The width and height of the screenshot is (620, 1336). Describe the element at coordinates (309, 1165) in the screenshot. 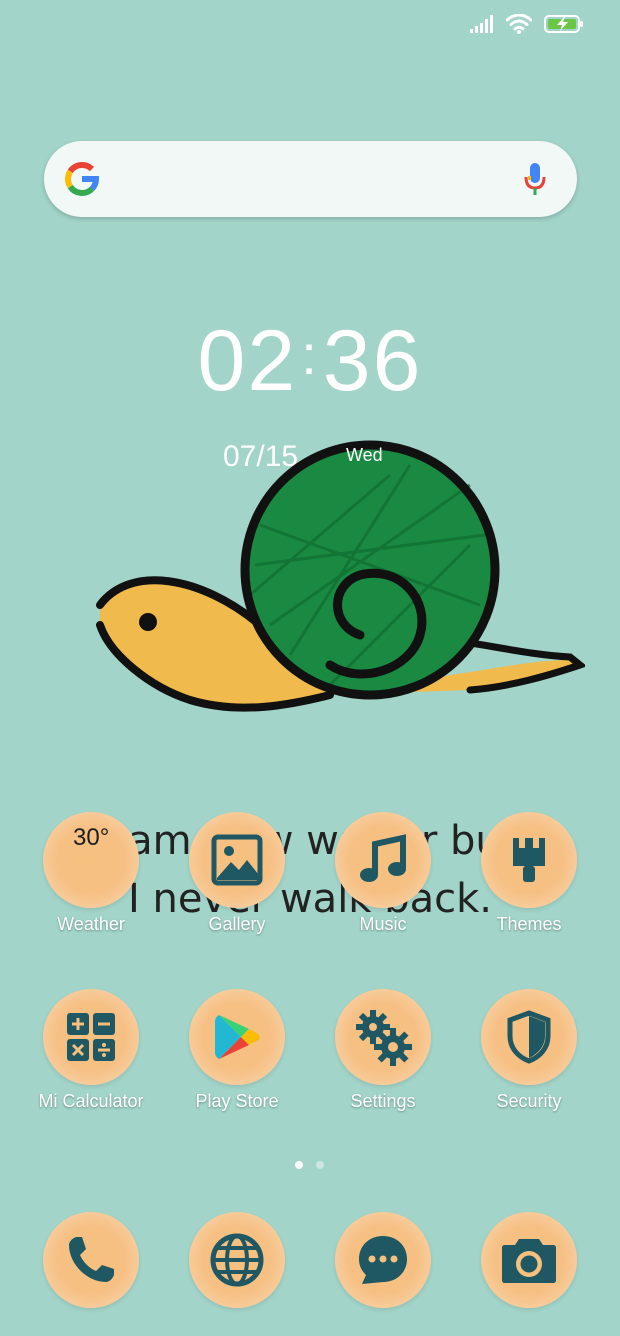

I see `page-indicator` at that location.